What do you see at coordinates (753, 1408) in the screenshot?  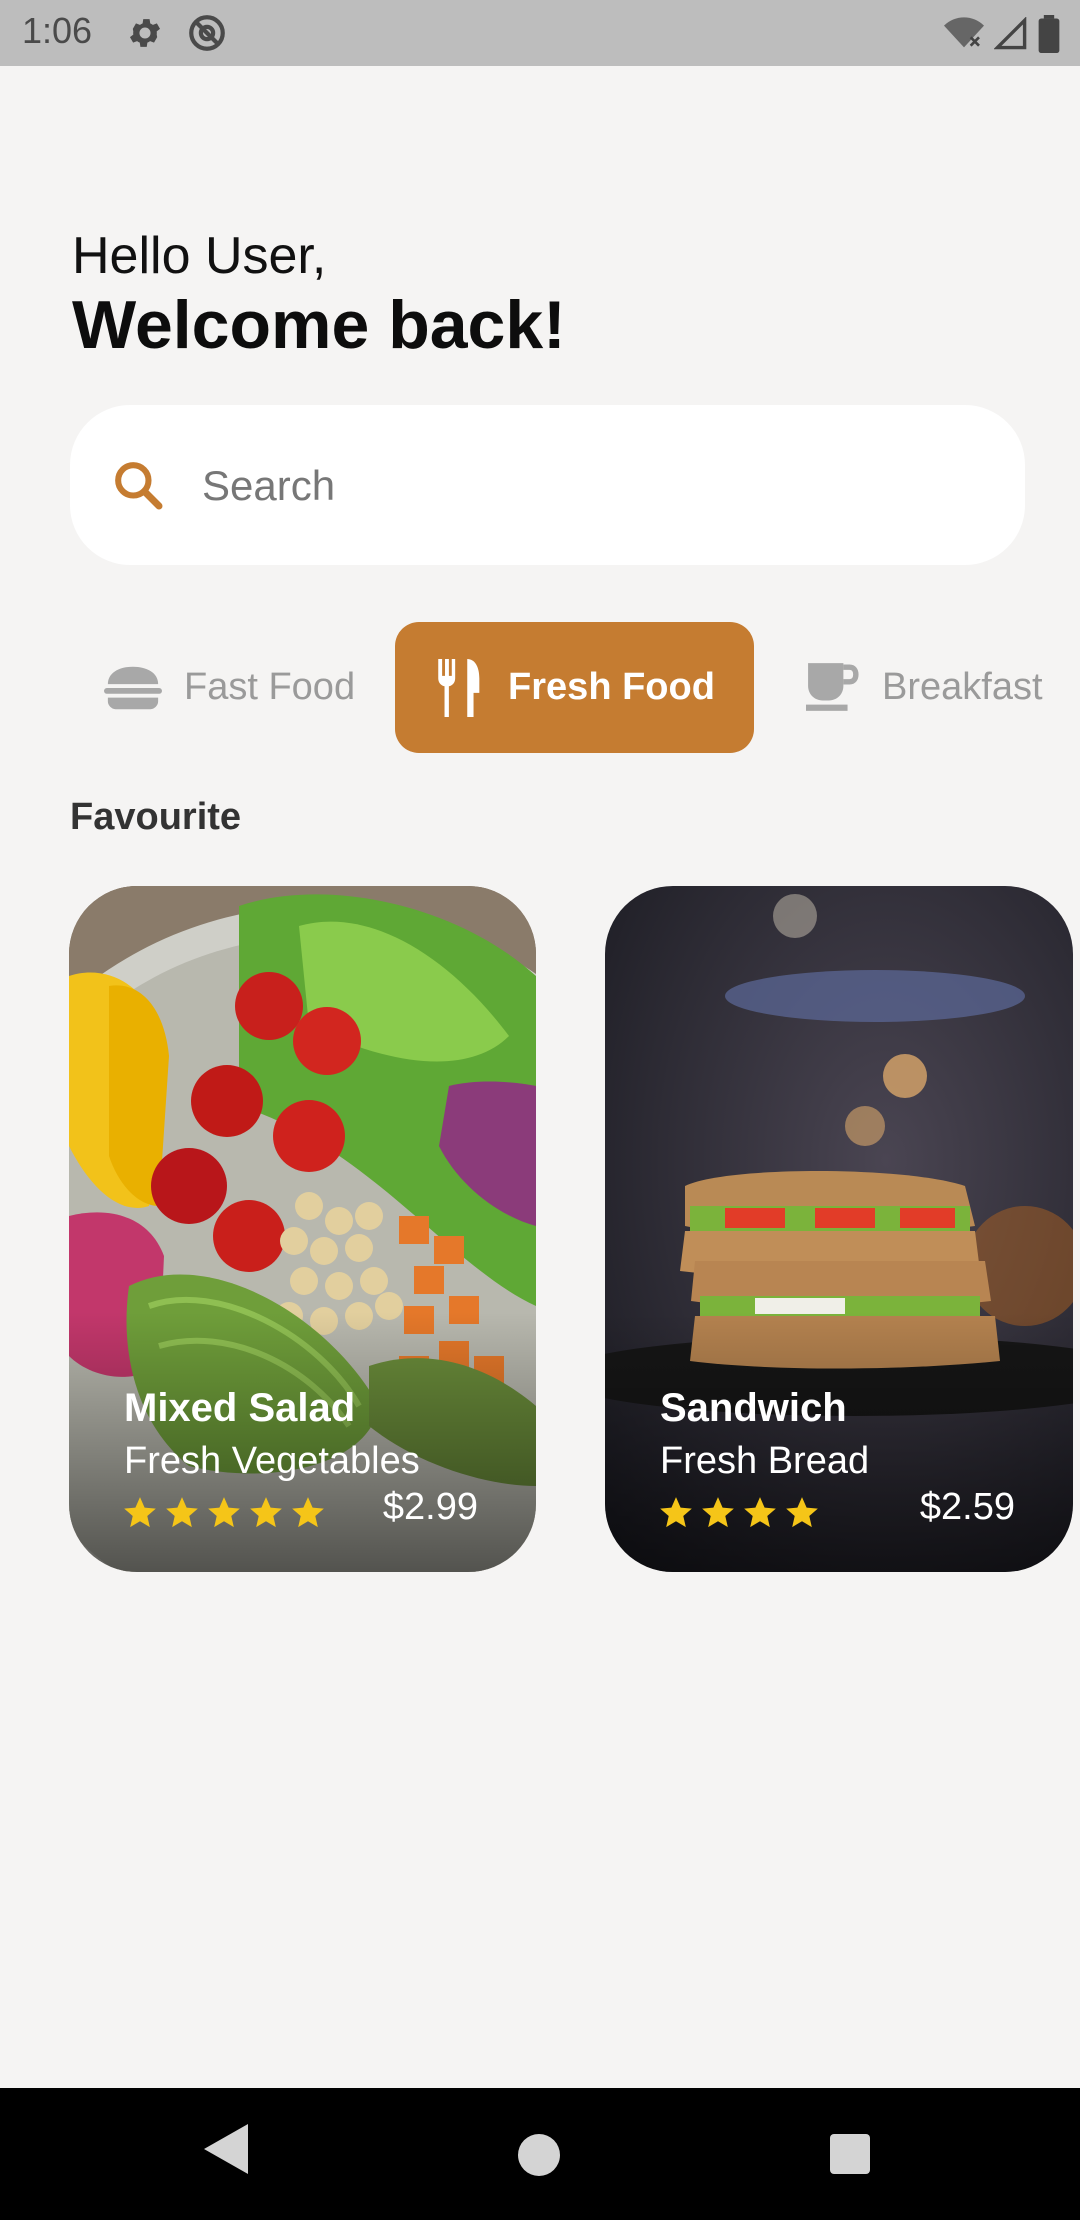 I see `card-title: Sandwich` at bounding box center [753, 1408].